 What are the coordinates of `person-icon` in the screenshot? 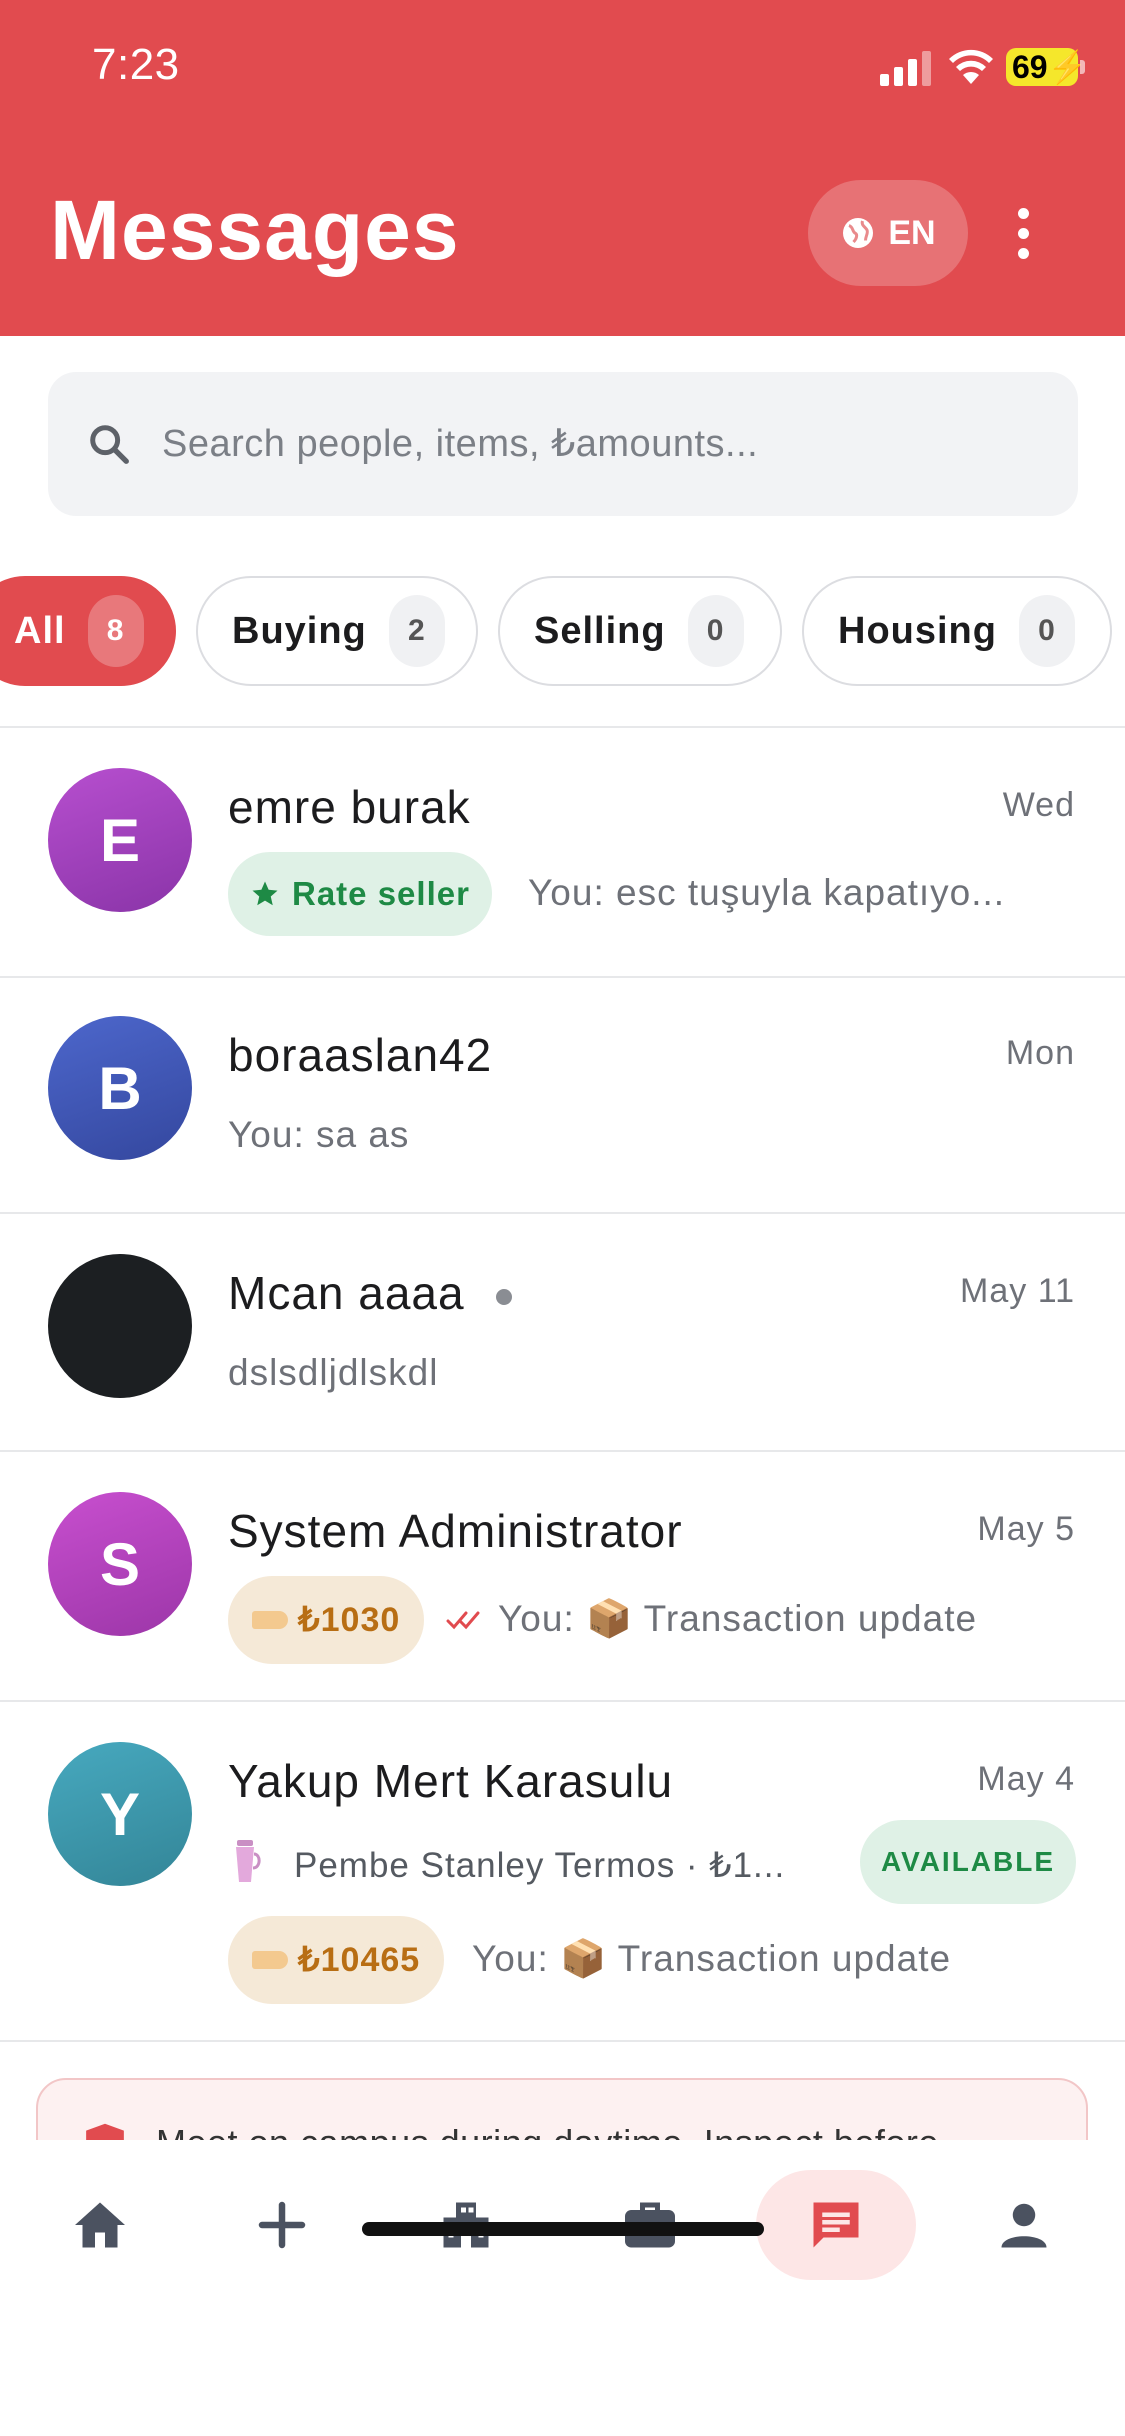 It's located at (1024, 2225).